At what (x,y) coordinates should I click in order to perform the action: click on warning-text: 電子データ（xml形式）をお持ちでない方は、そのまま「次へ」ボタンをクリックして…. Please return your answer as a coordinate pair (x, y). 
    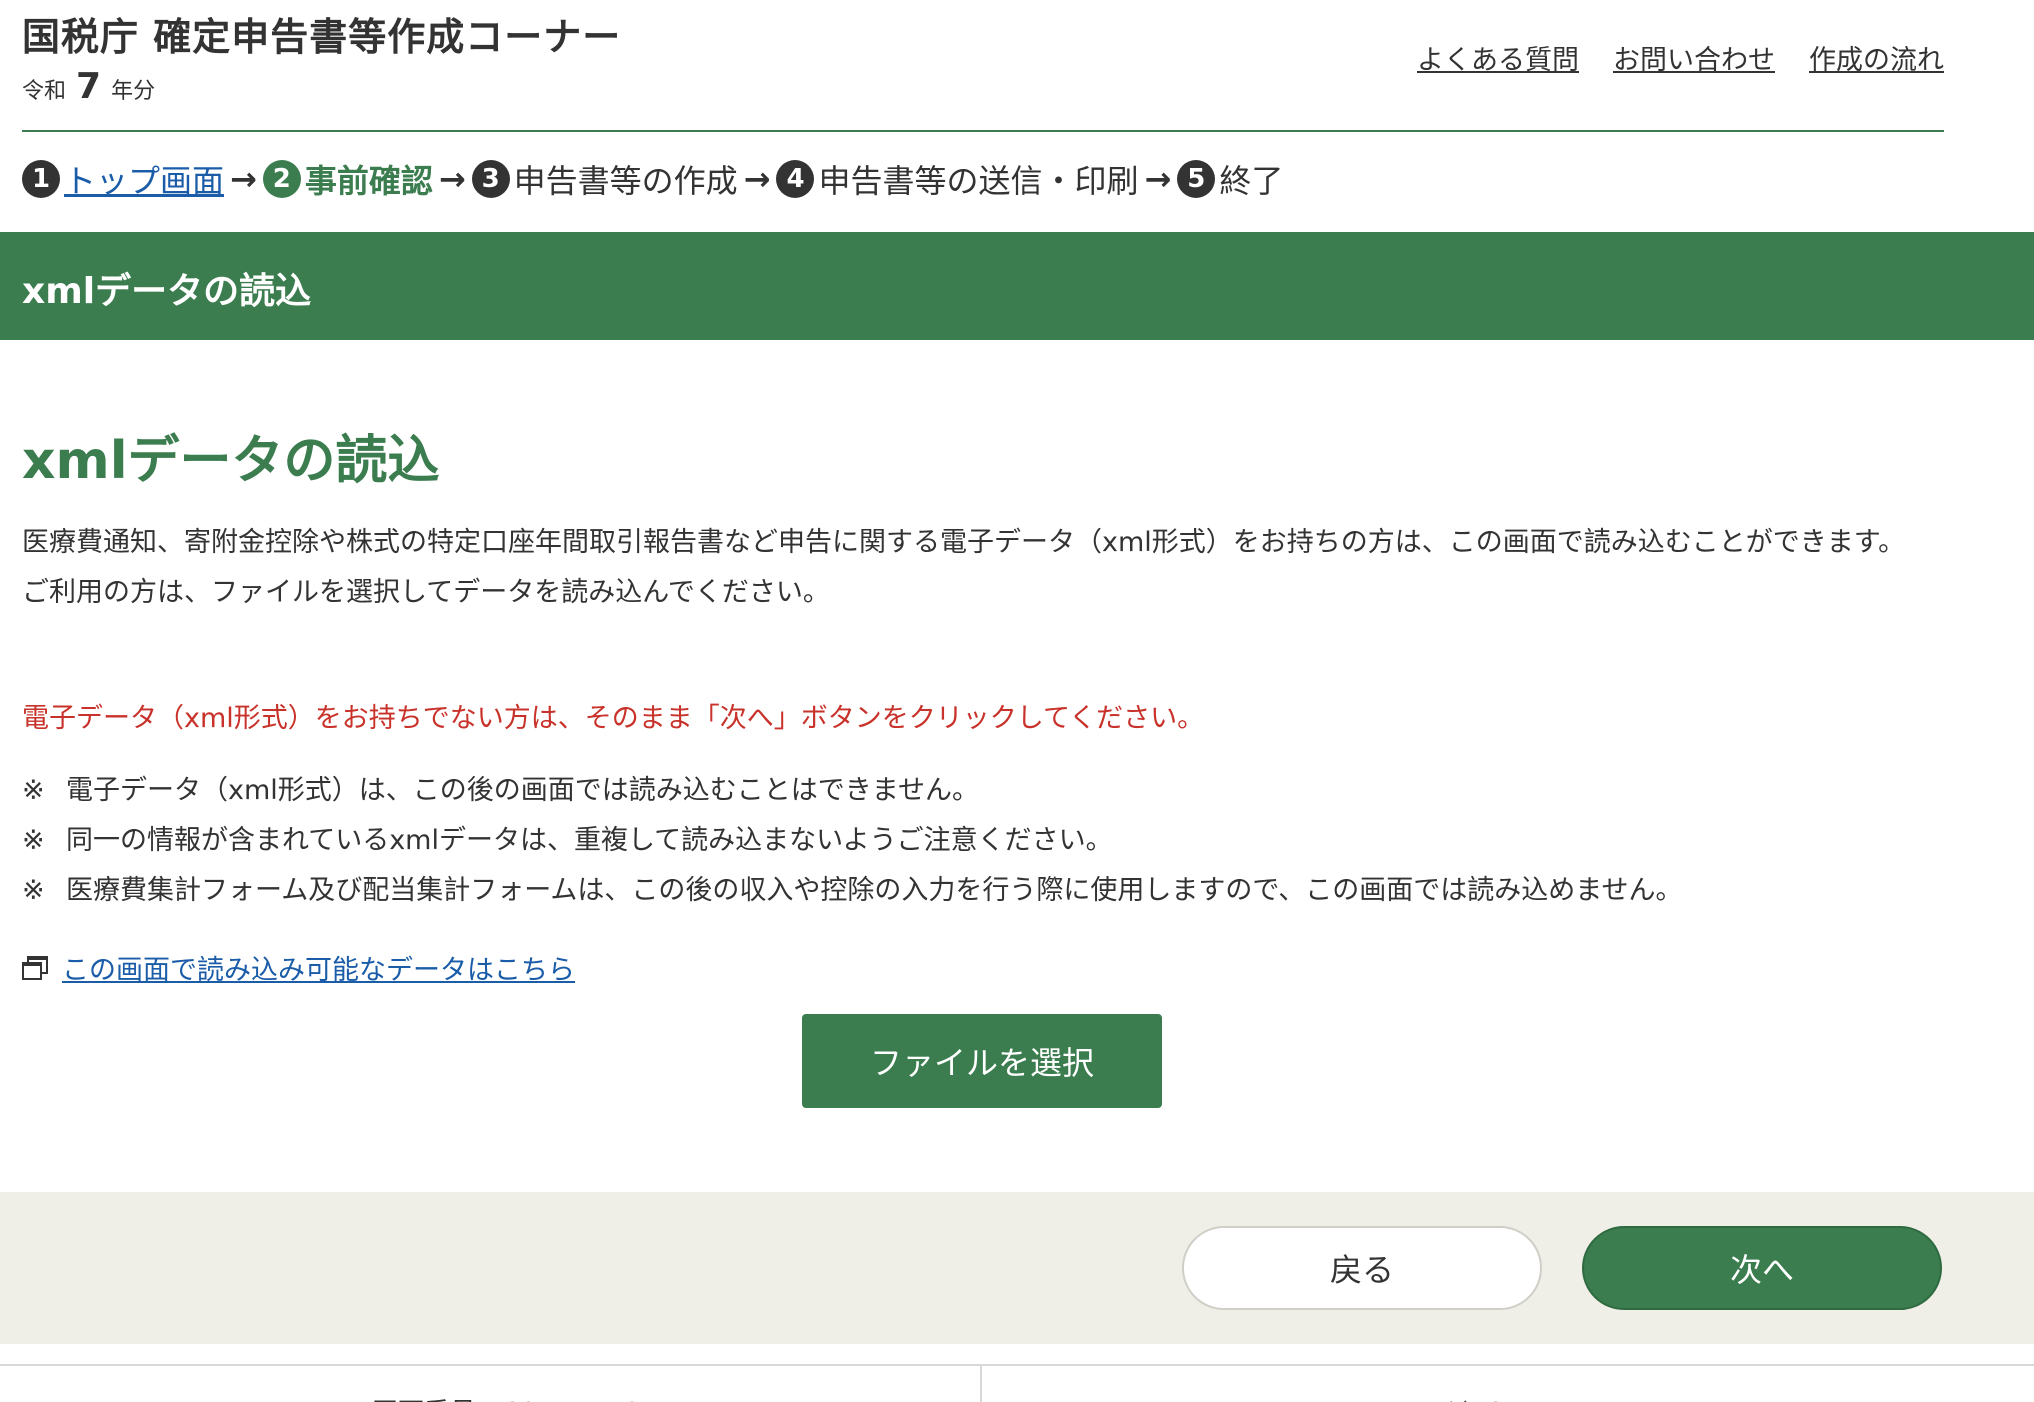
    Looking at the image, I should click on (613, 718).